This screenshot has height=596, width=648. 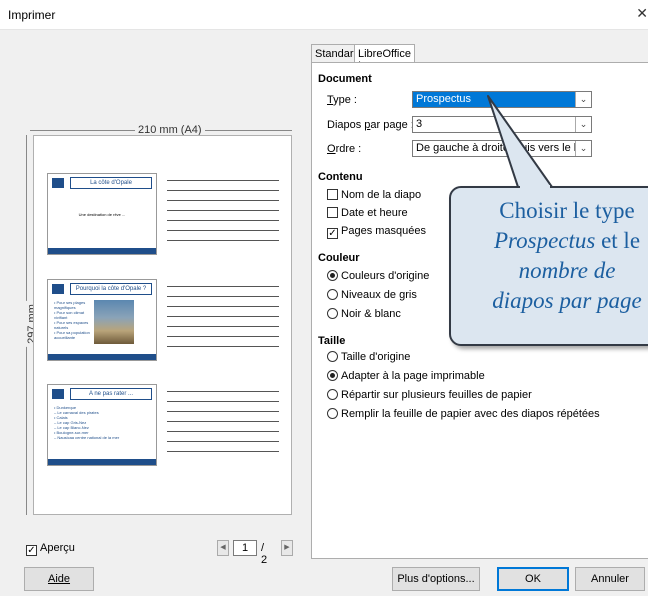 I want to click on page-total: / 2, so click(x=264, y=554).